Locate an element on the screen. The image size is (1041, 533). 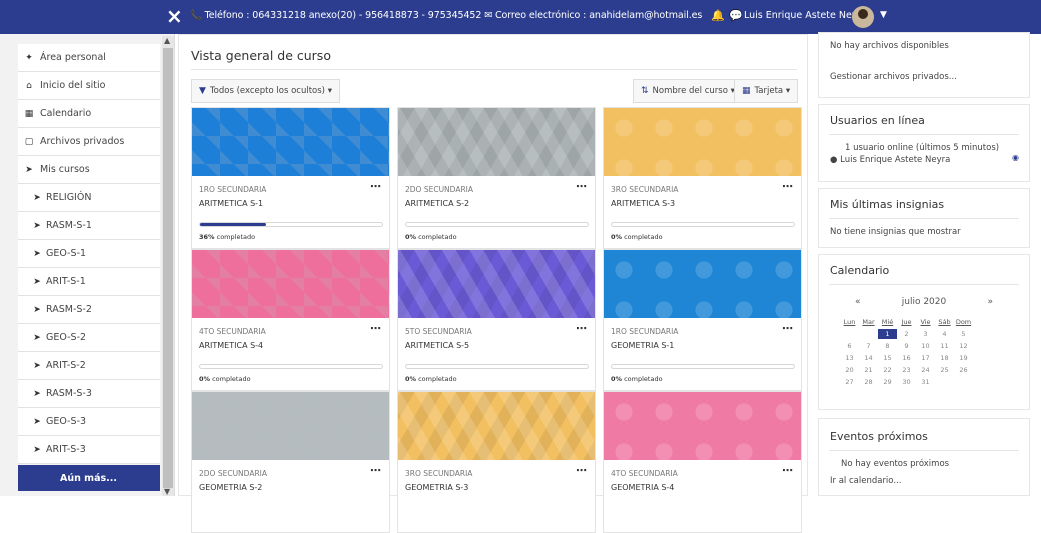
calendar-day: 9 is located at coordinates (906, 346).